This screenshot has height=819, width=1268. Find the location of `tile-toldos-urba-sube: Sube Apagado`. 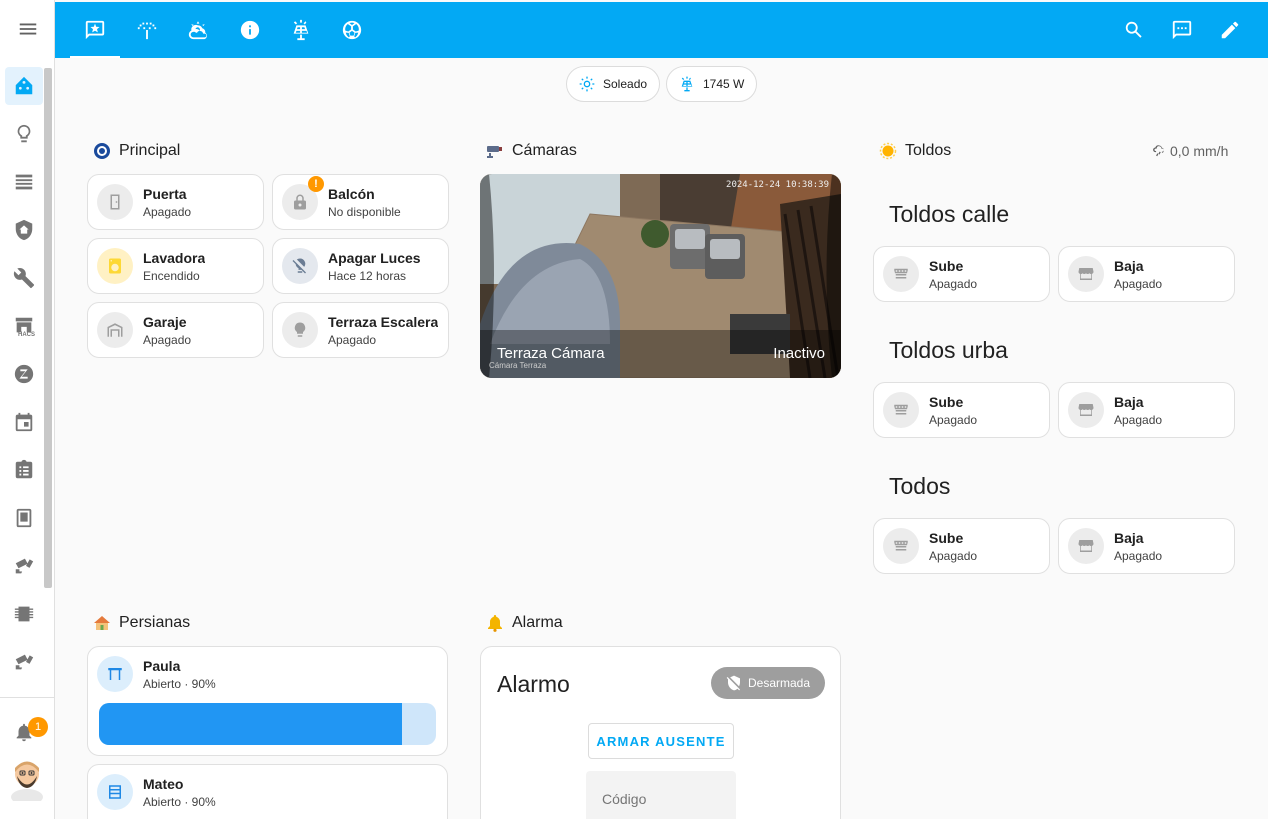

tile-toldos-urba-sube: Sube Apagado is located at coordinates (961, 410).